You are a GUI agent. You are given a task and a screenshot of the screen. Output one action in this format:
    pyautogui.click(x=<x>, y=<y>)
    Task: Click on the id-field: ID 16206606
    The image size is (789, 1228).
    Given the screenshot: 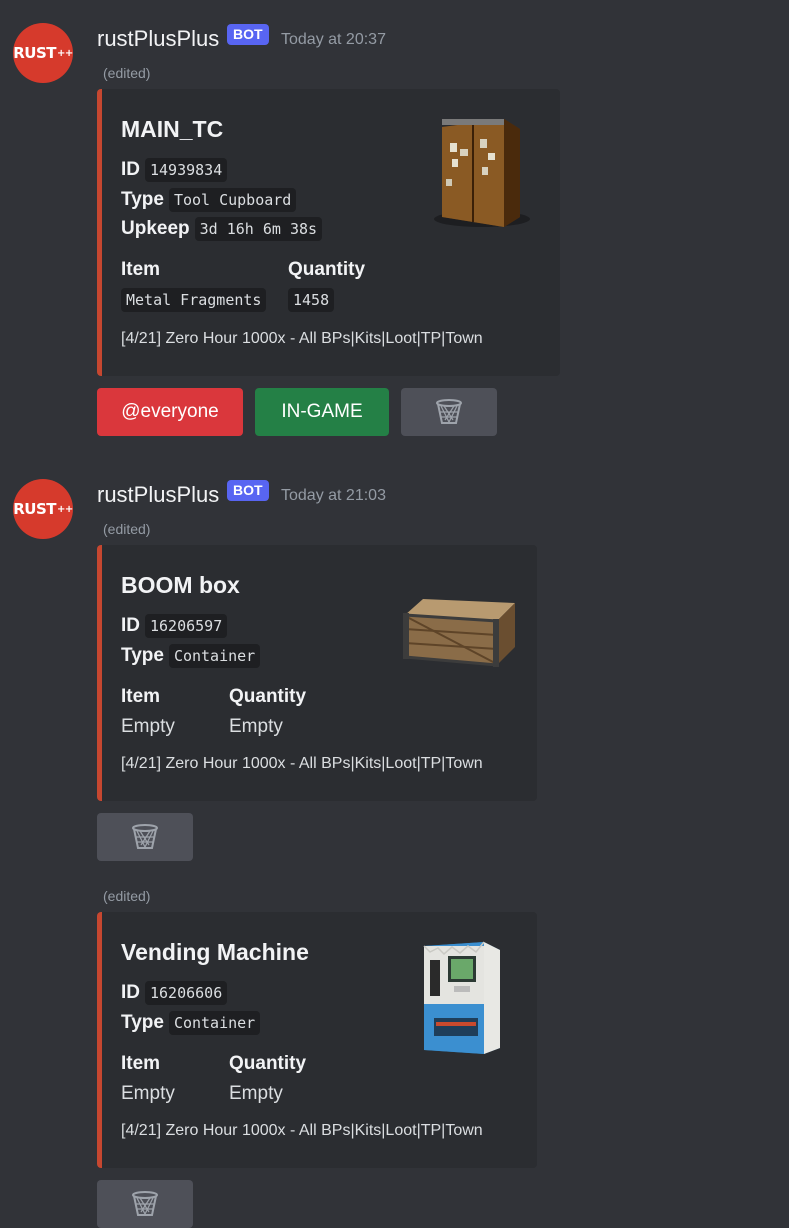 What is the action you would take?
    pyautogui.click(x=174, y=993)
    